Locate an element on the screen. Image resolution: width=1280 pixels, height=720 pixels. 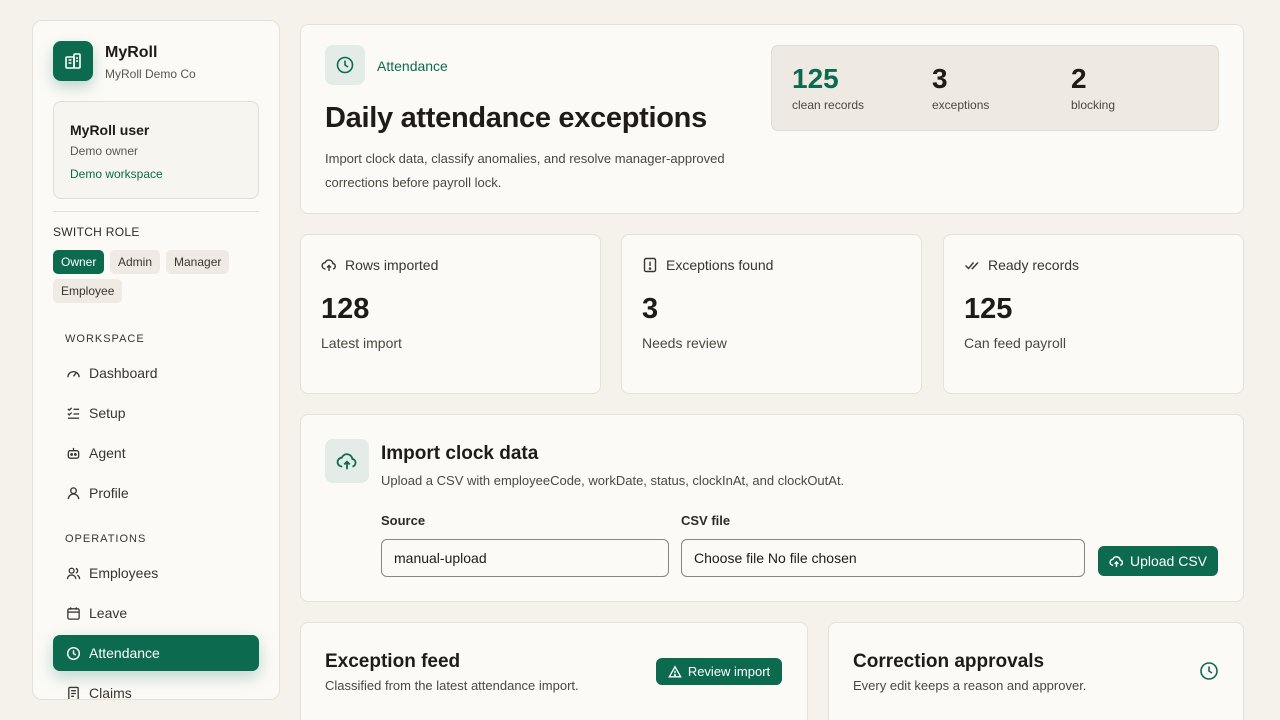
metric-title: Rows imported is located at coordinates (392, 265).